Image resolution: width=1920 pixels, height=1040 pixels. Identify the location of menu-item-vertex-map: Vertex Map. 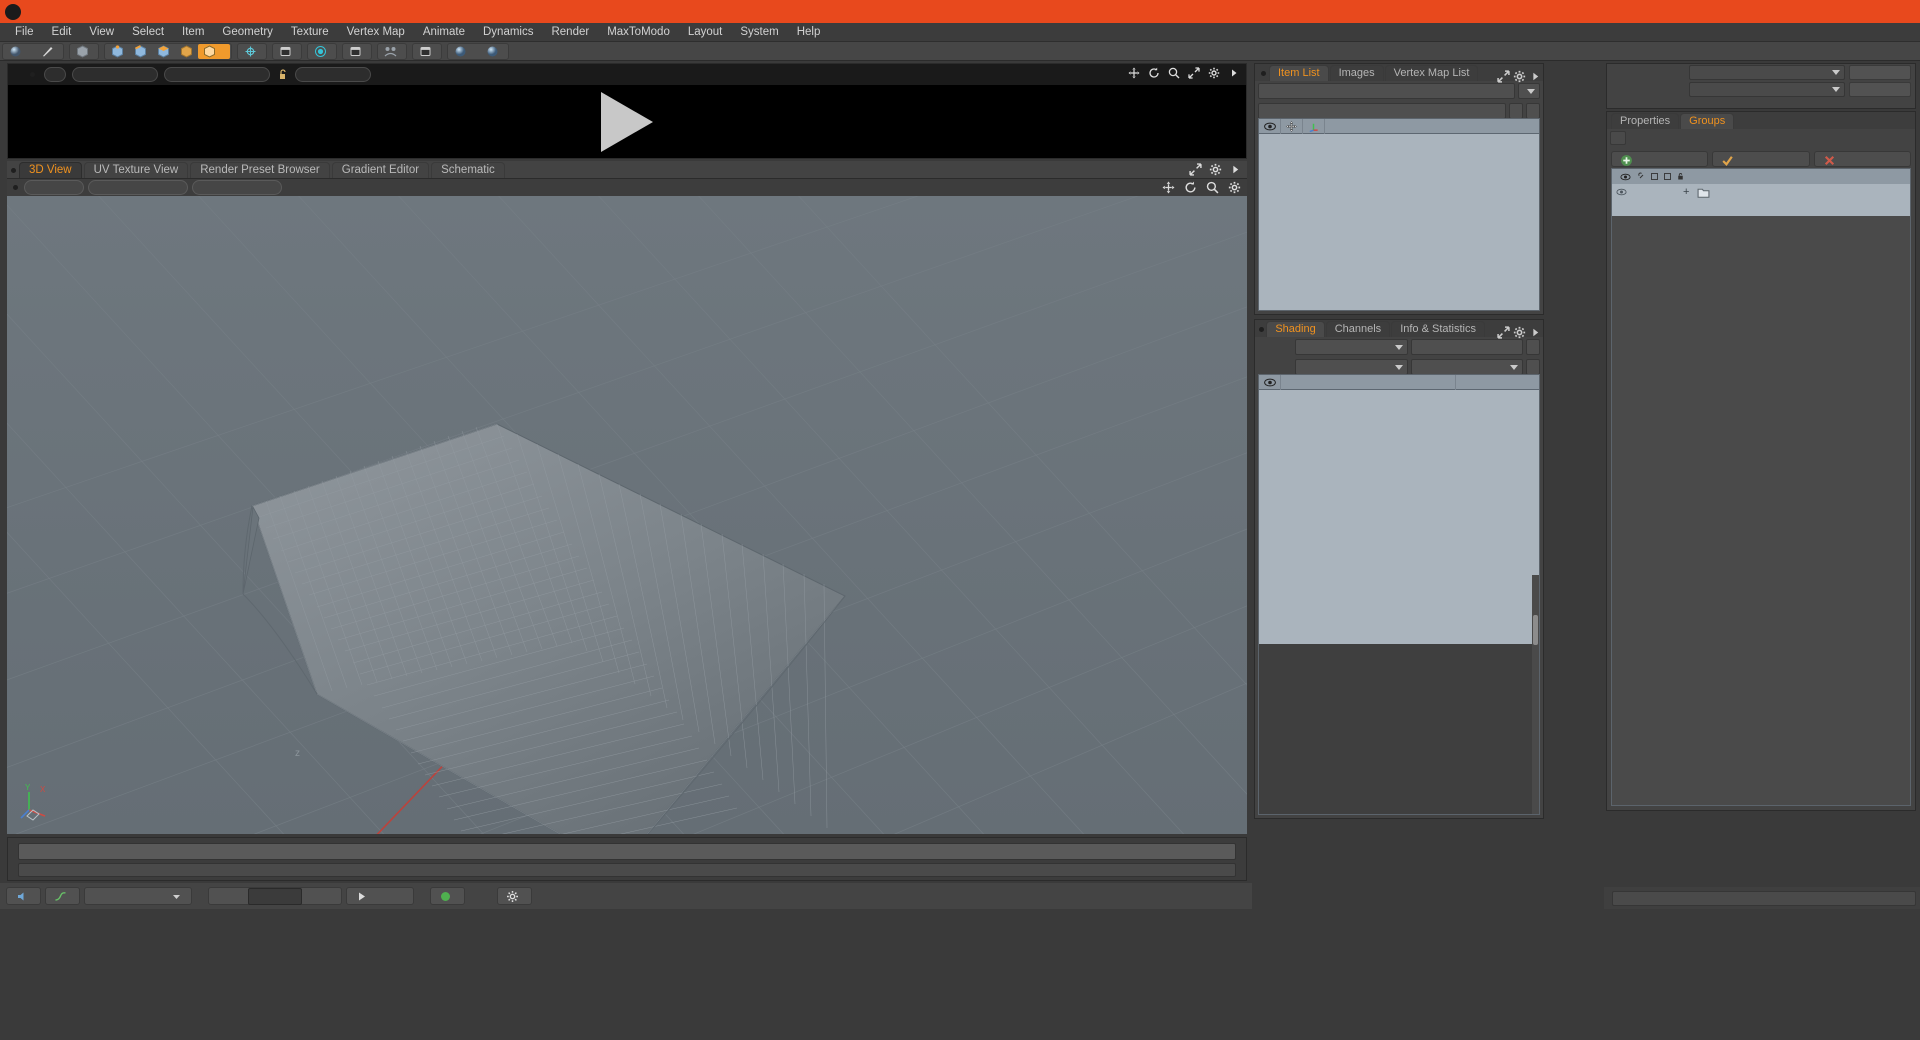
(376, 32).